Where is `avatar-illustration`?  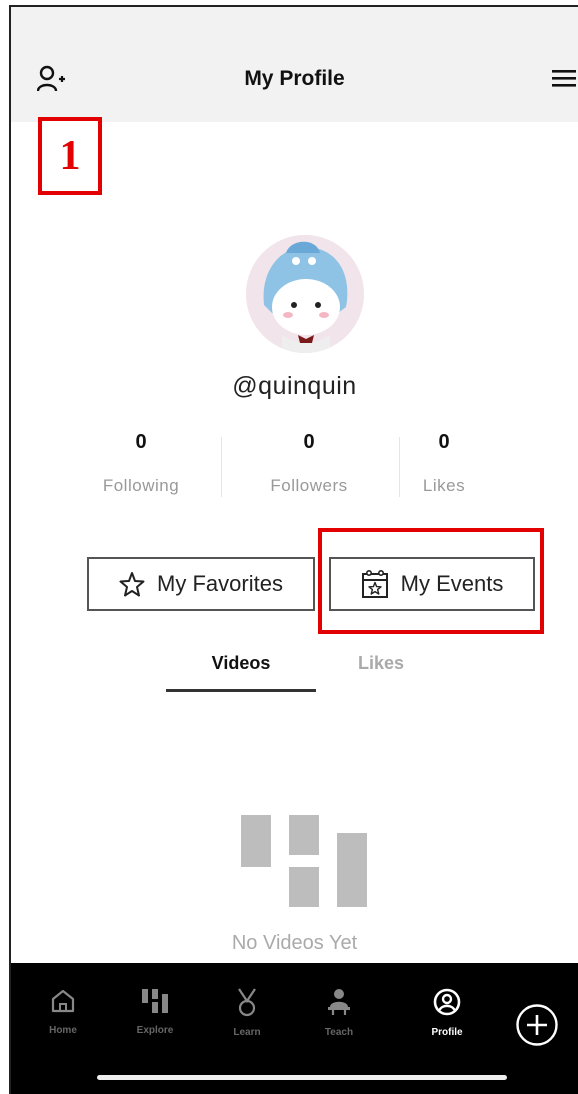 avatar-illustration is located at coordinates (305, 294).